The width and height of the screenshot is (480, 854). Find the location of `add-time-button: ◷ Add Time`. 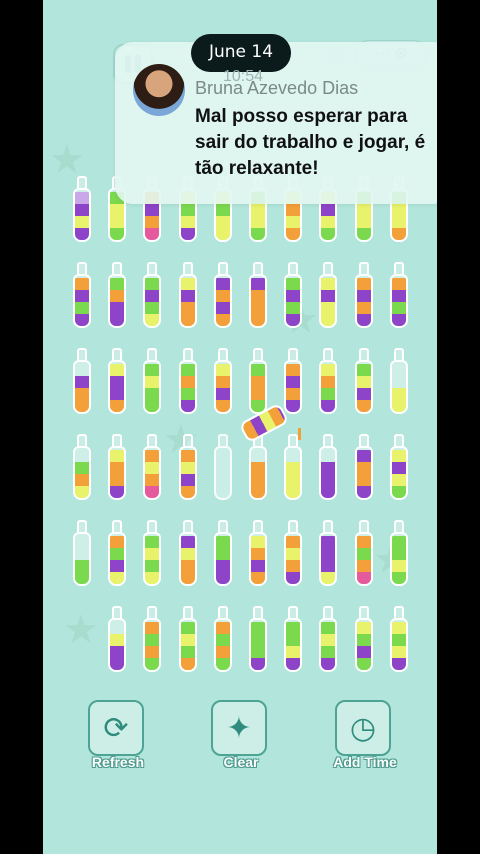

add-time-button: ◷ Add Time is located at coordinates (365, 735).